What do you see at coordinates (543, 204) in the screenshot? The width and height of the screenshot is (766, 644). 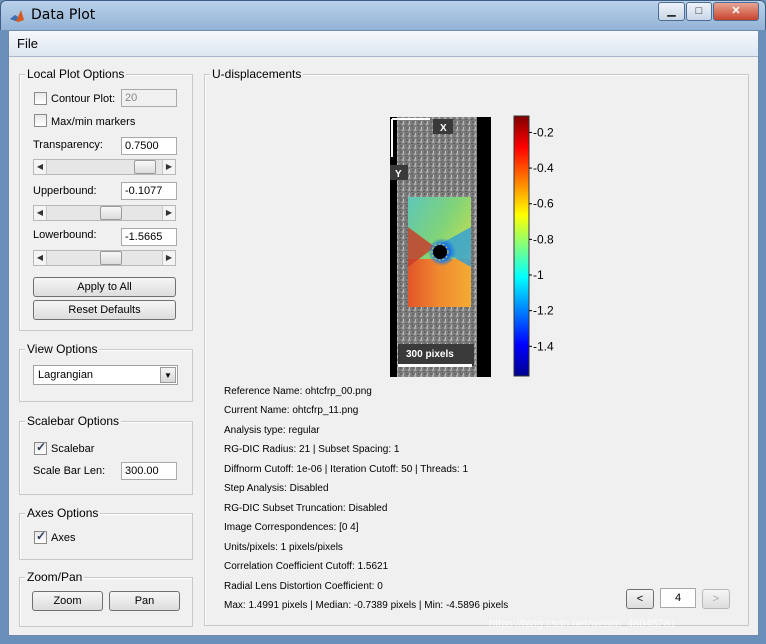 I see `colorbar-tick-label: -0.6` at bounding box center [543, 204].